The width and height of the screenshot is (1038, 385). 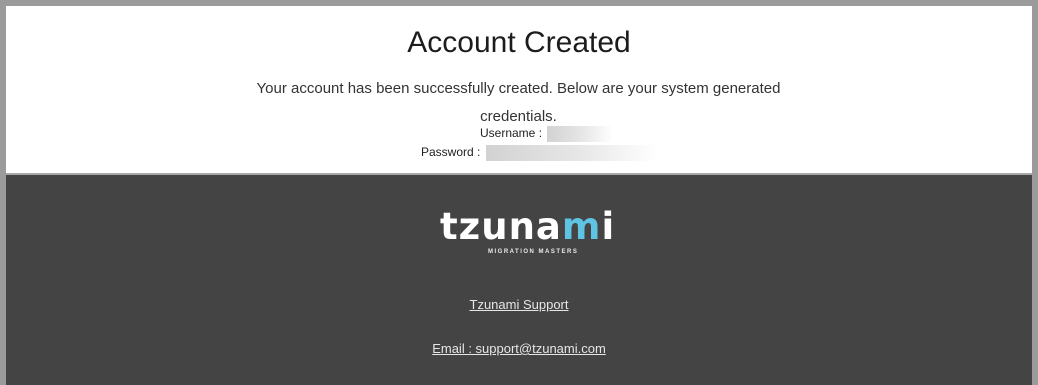 I want to click on logo-tagline: MIGRATION MASTERS, so click(x=533, y=252).